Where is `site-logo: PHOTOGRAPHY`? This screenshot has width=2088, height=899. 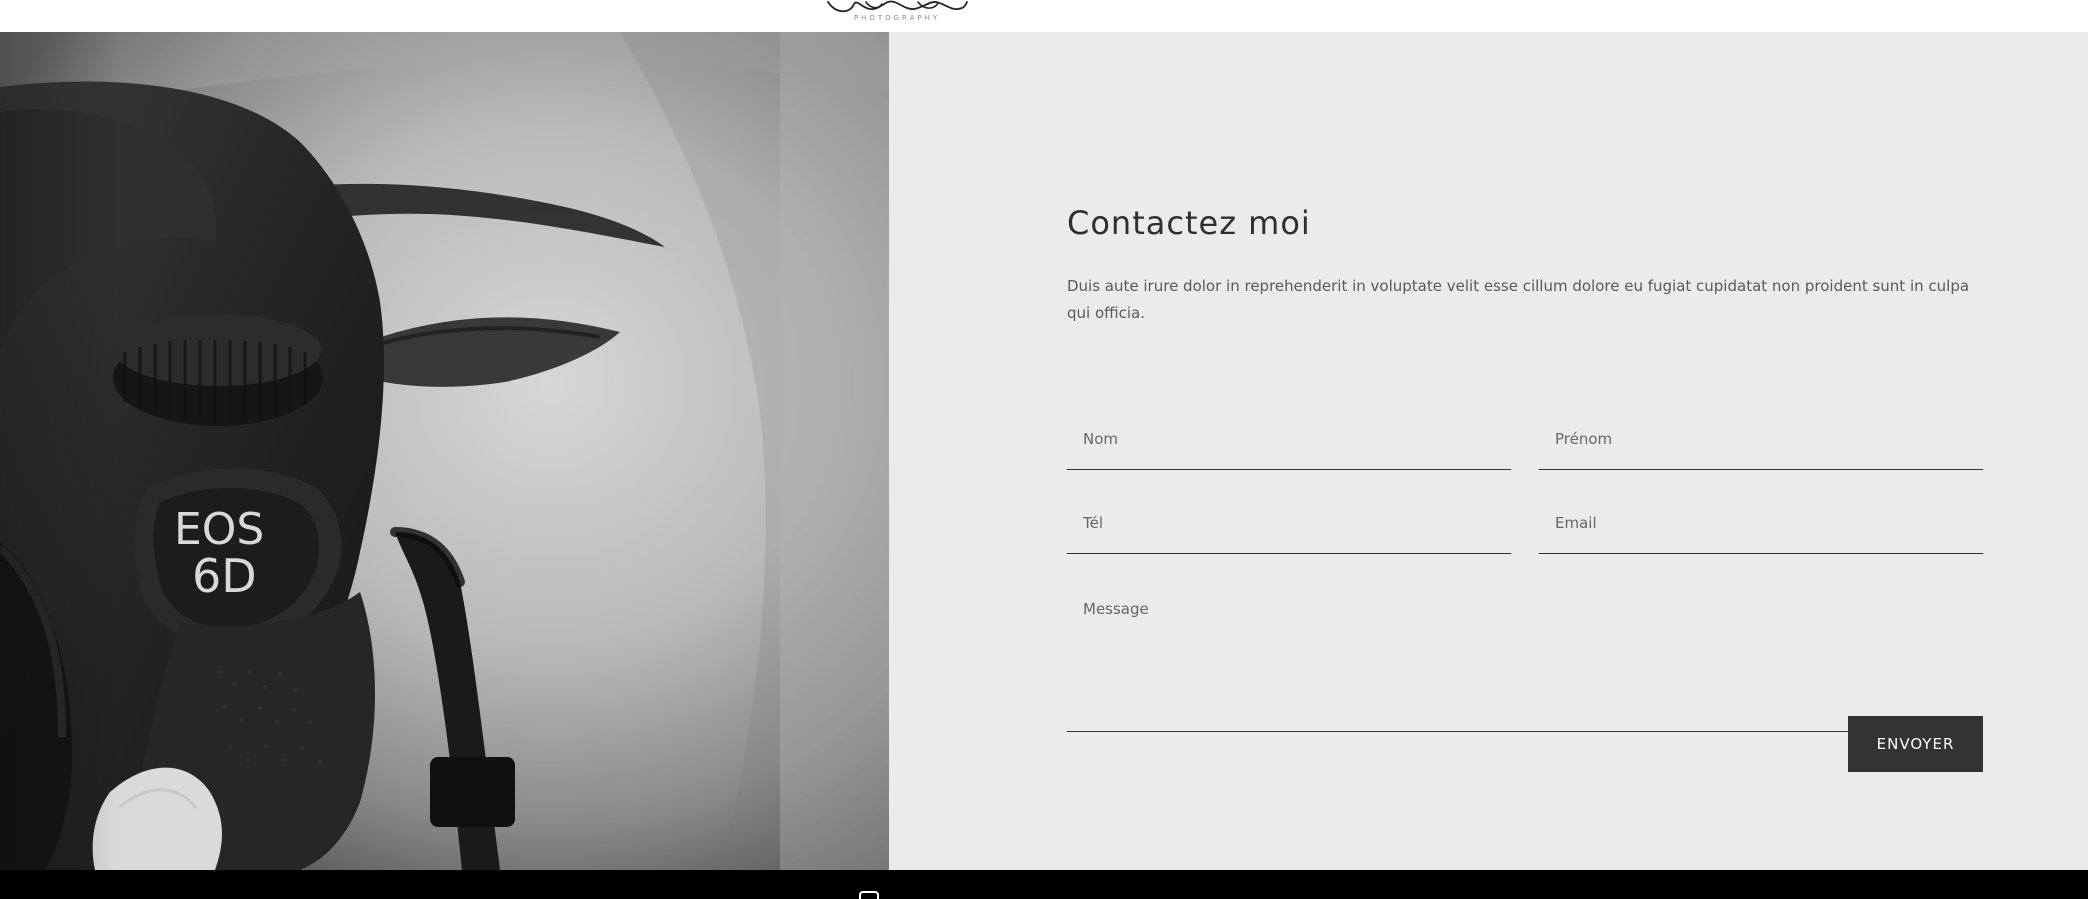
site-logo: PHOTOGRAPHY is located at coordinates (897, 16).